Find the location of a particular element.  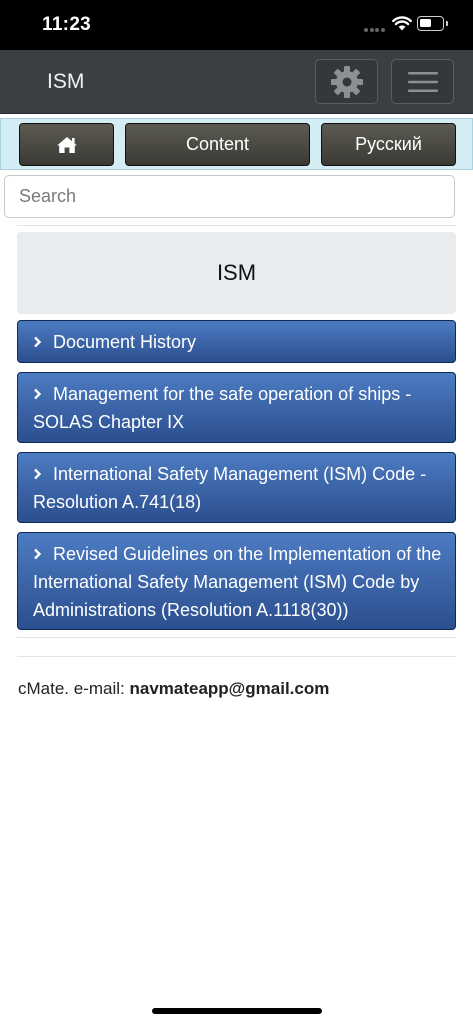

language-button: Русский is located at coordinates (388, 144).